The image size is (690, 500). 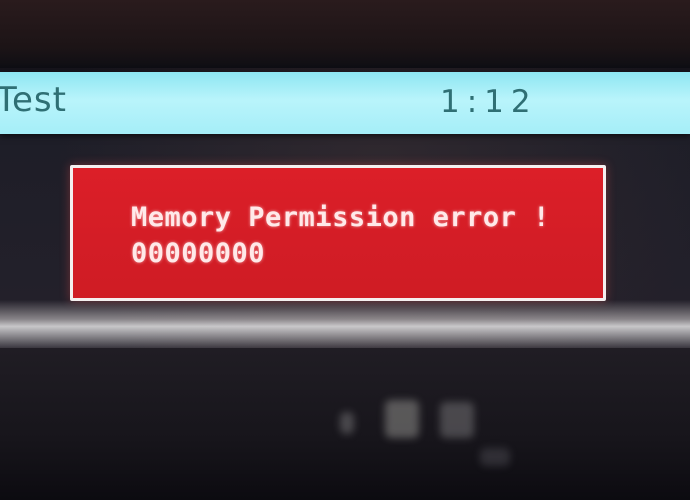 I want to click on app-title: Test, so click(x=33, y=100).